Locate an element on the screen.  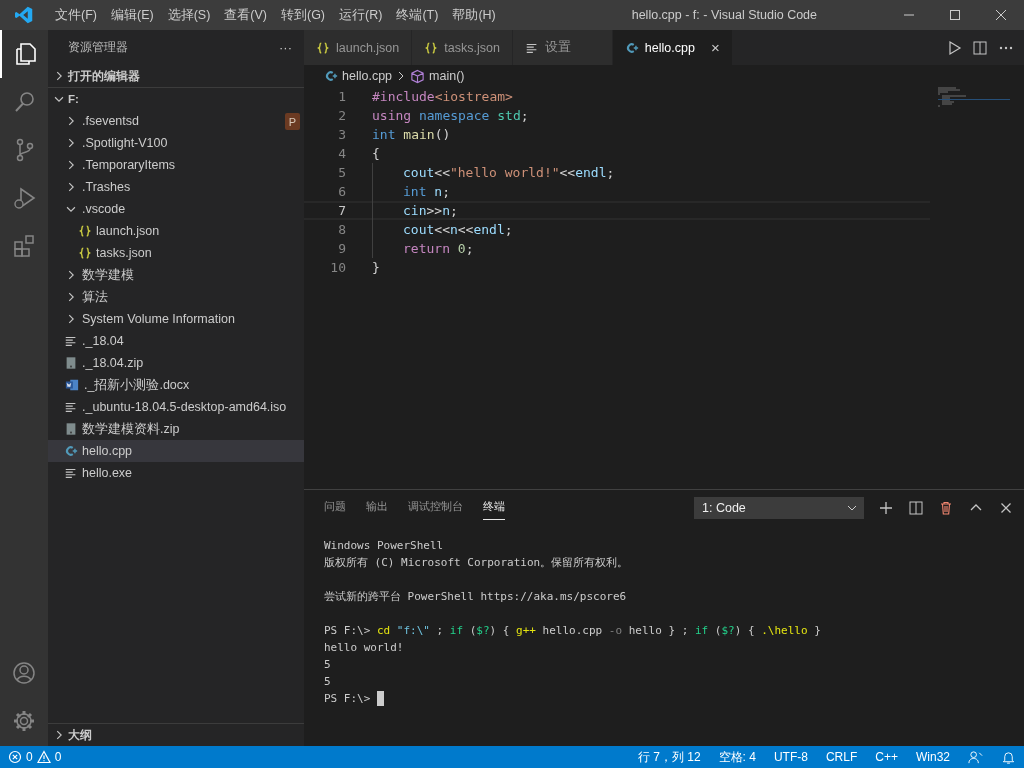
tree-item: hello.exe is located at coordinates (176, 473).